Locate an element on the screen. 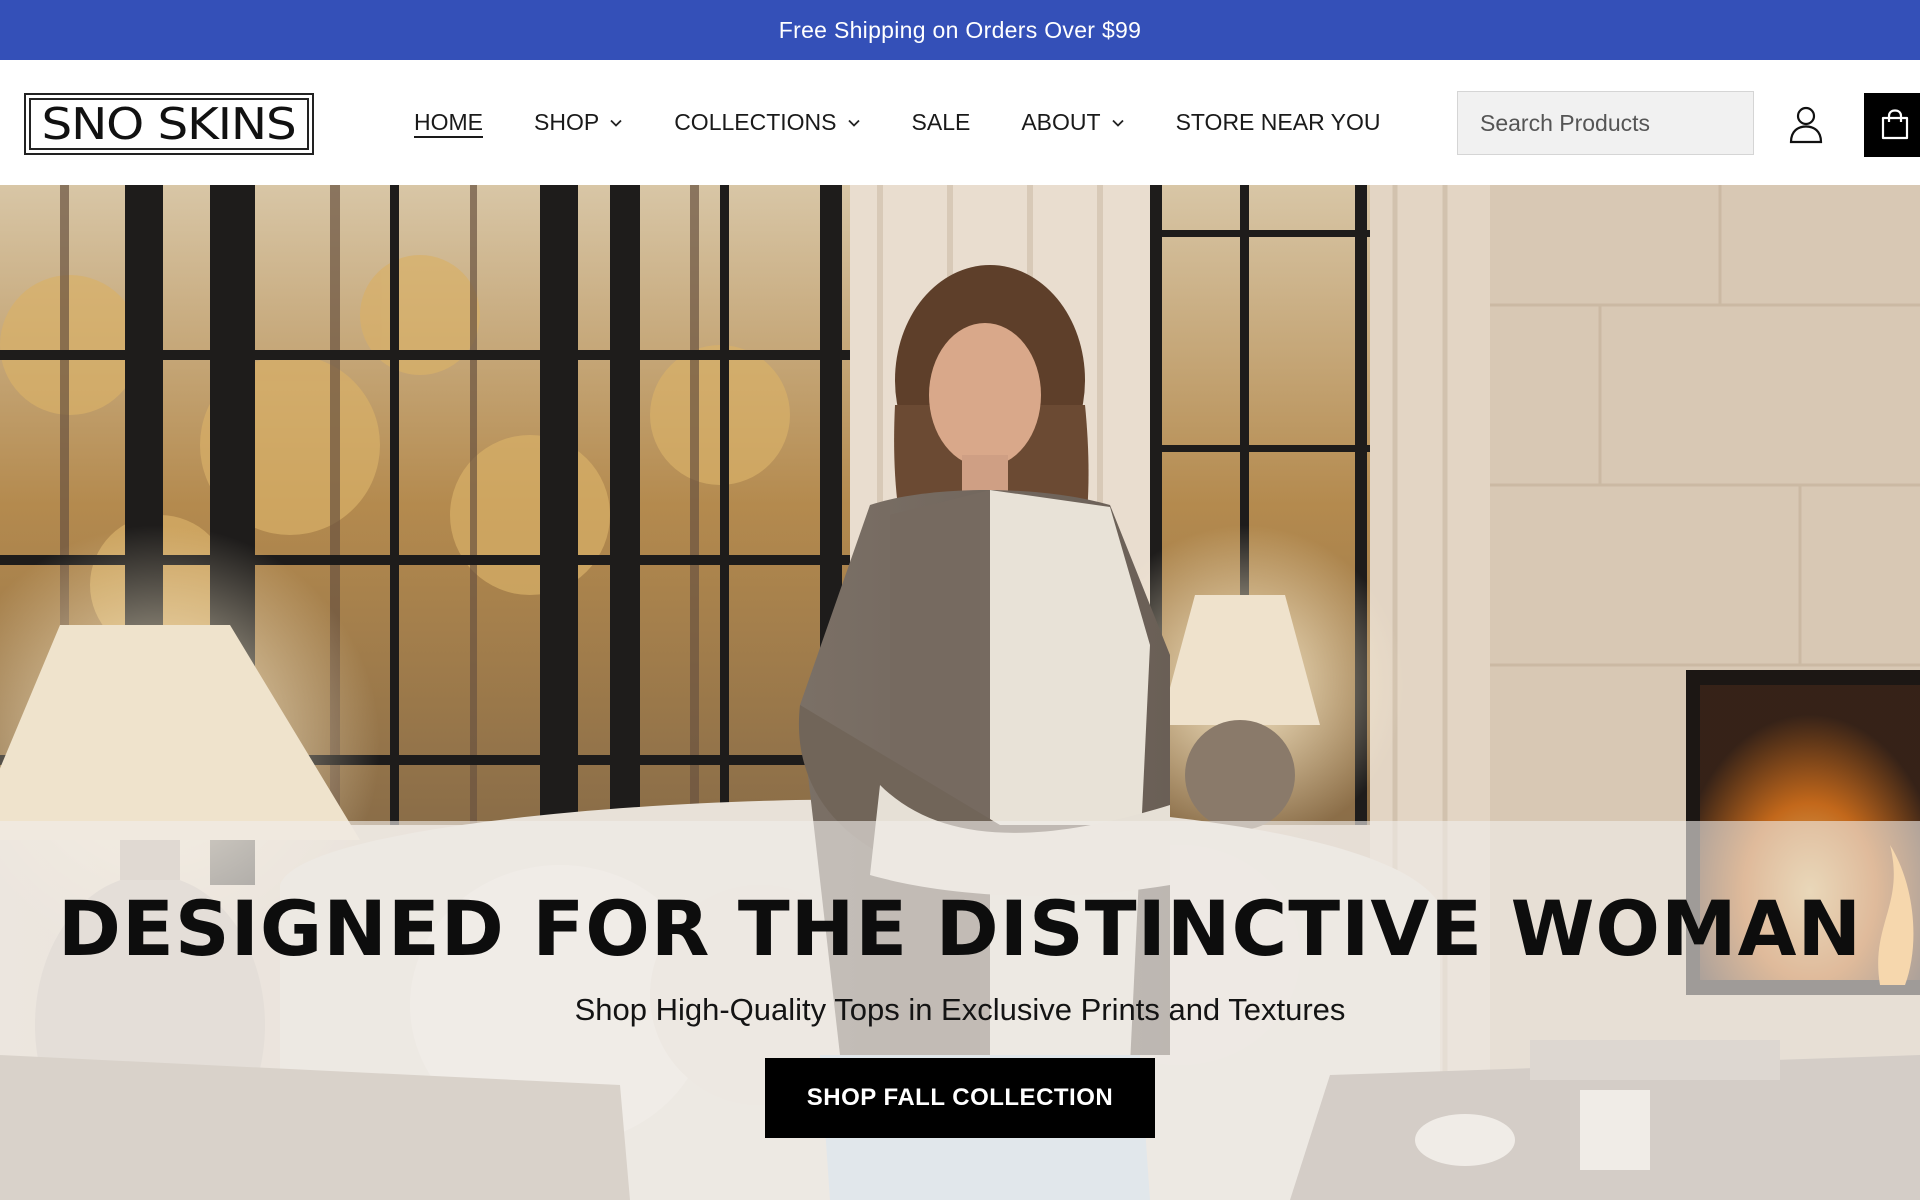 The image size is (1920, 1200). nav-item-label: SHOP is located at coordinates (567, 122).